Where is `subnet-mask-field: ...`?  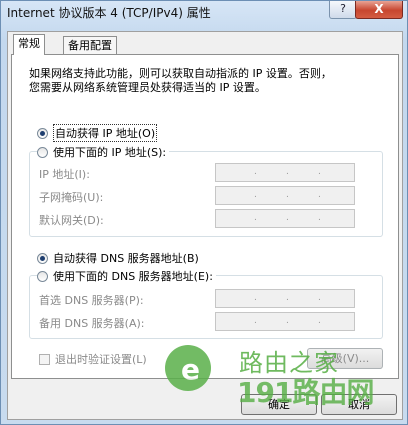
subnet-mask-field: ... is located at coordinates (285, 195).